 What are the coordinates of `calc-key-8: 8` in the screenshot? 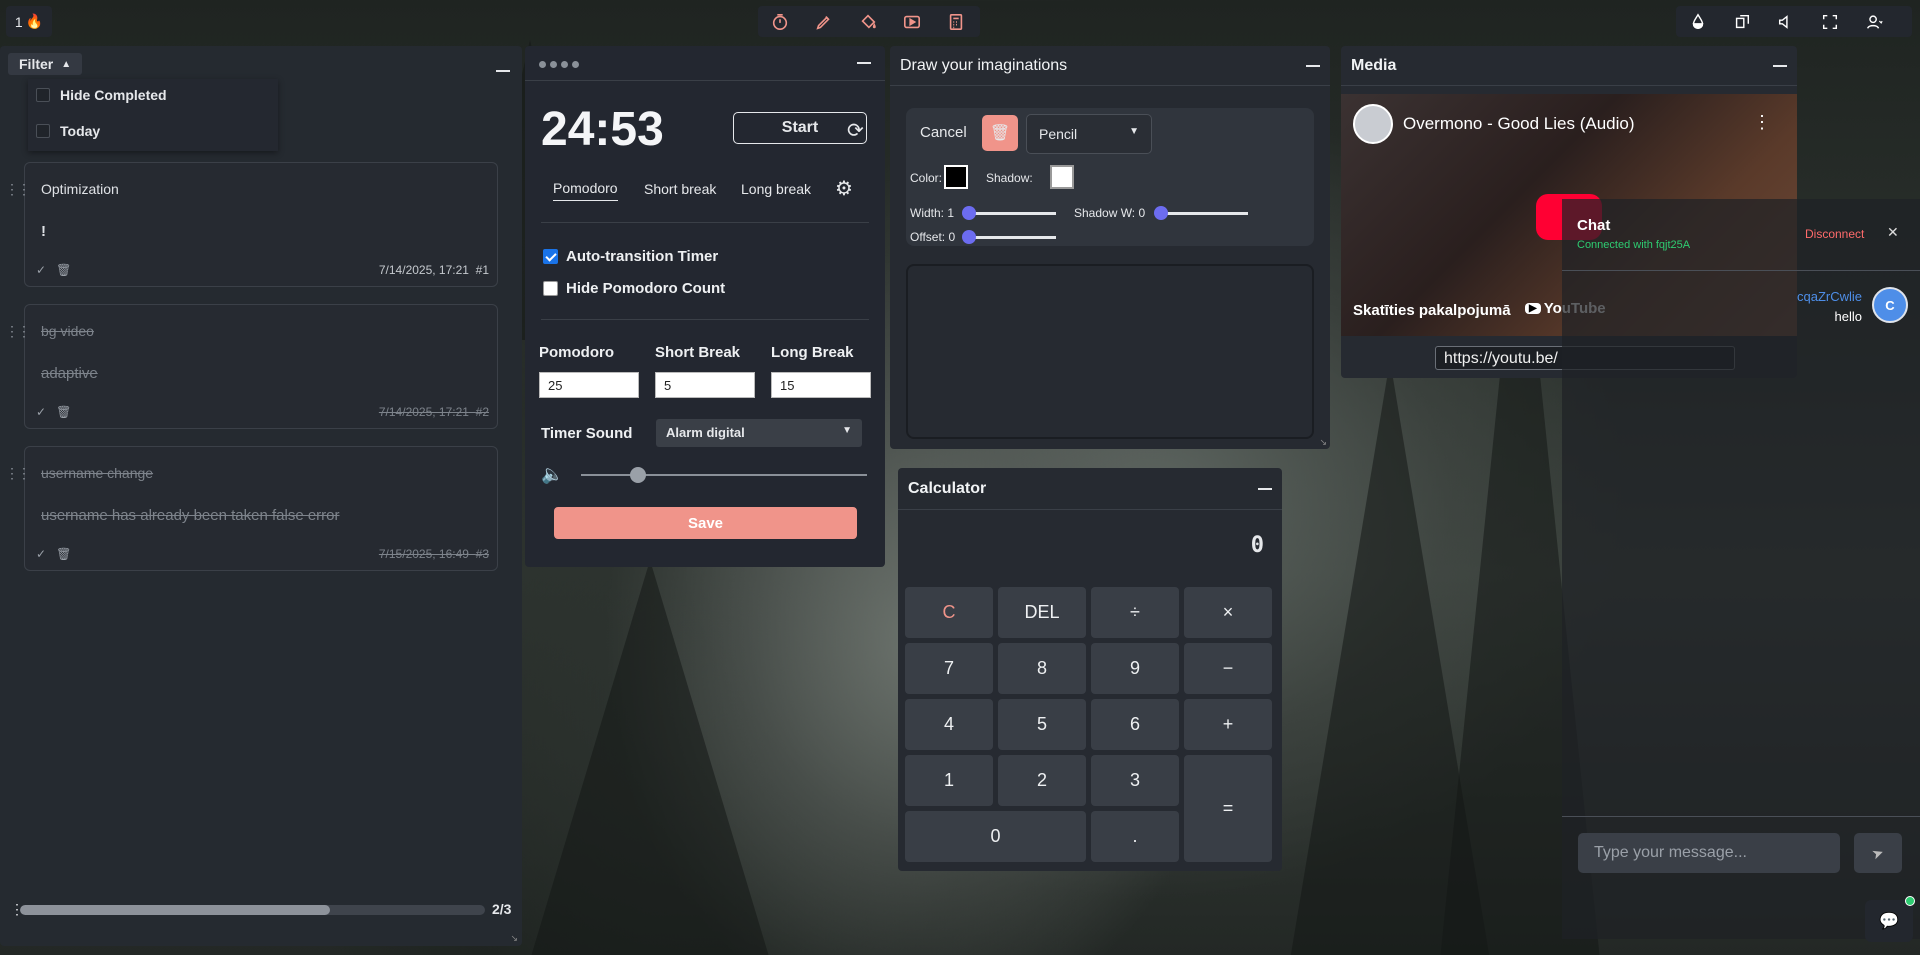 It's located at (1042, 668).